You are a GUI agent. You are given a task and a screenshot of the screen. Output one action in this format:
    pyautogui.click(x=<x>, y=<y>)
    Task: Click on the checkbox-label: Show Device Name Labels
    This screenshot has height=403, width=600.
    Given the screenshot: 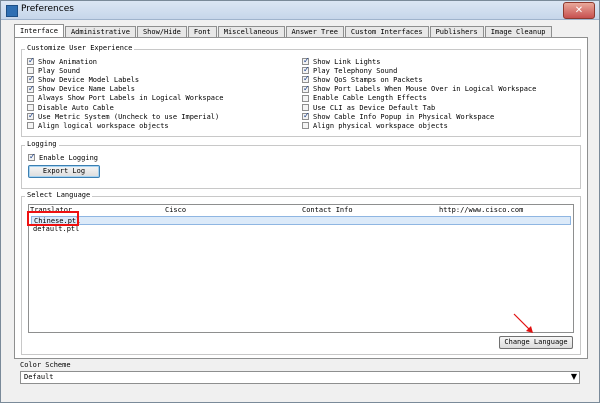 What is the action you would take?
    pyautogui.click(x=86, y=89)
    